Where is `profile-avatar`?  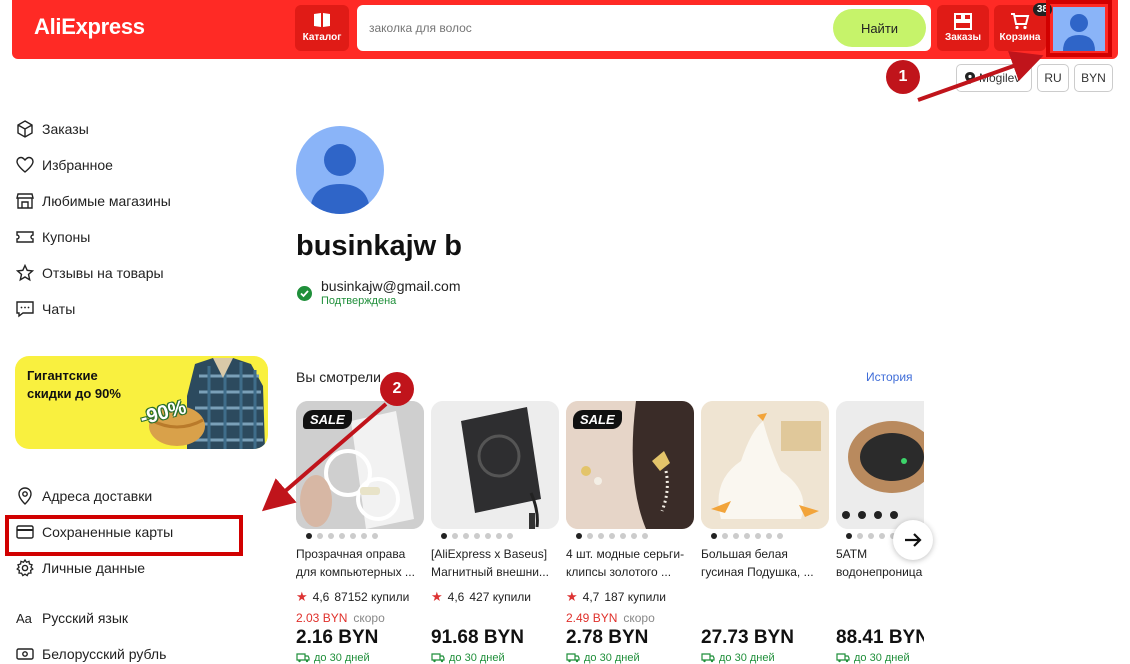 profile-avatar is located at coordinates (340, 170).